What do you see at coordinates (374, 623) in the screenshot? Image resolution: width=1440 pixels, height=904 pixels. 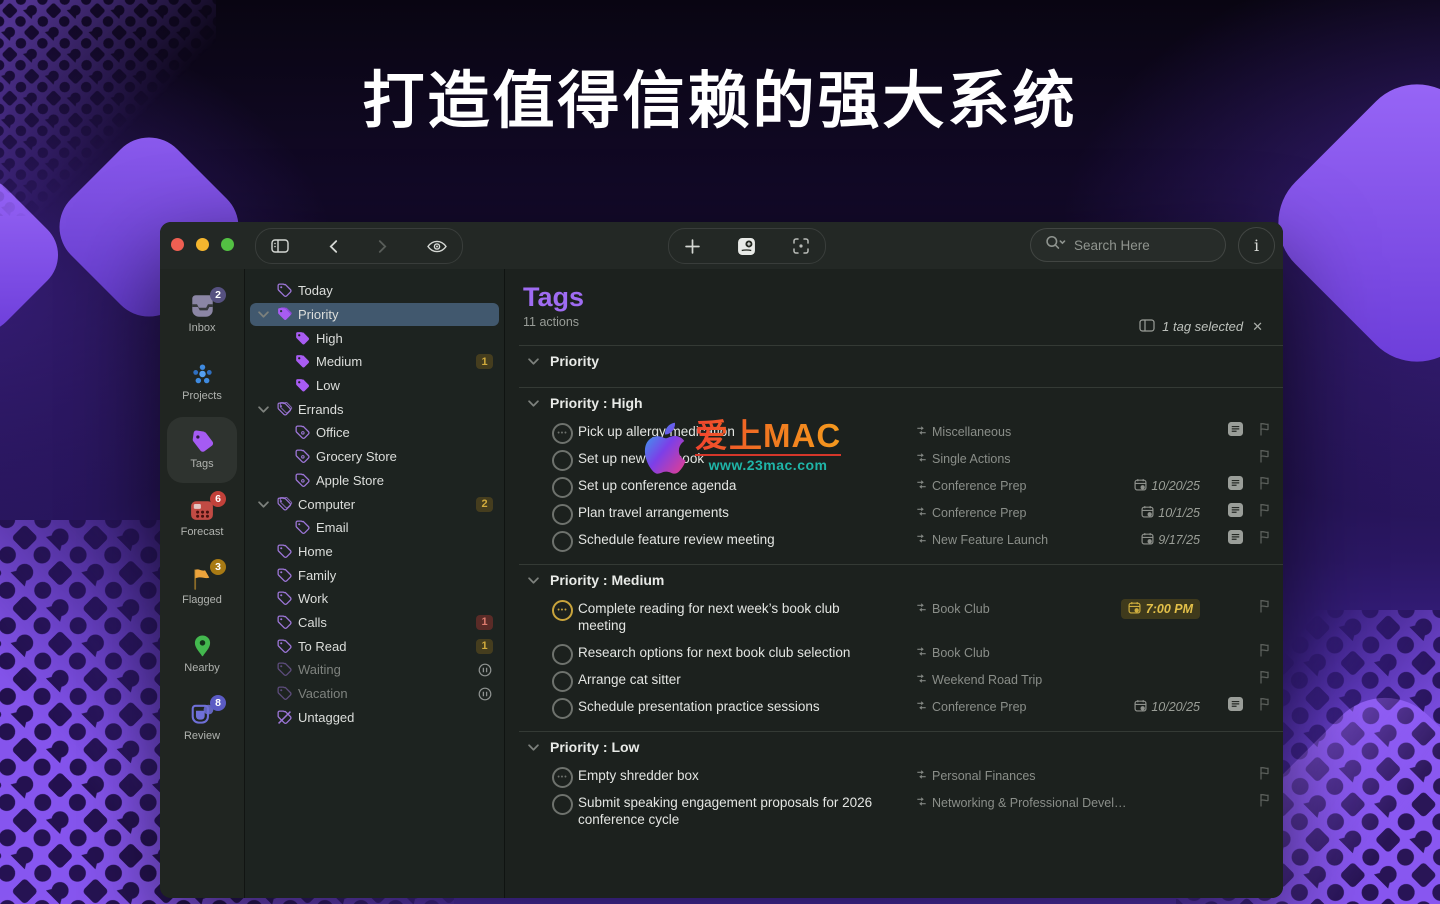 I see `tag-row-calls: Calls 1` at bounding box center [374, 623].